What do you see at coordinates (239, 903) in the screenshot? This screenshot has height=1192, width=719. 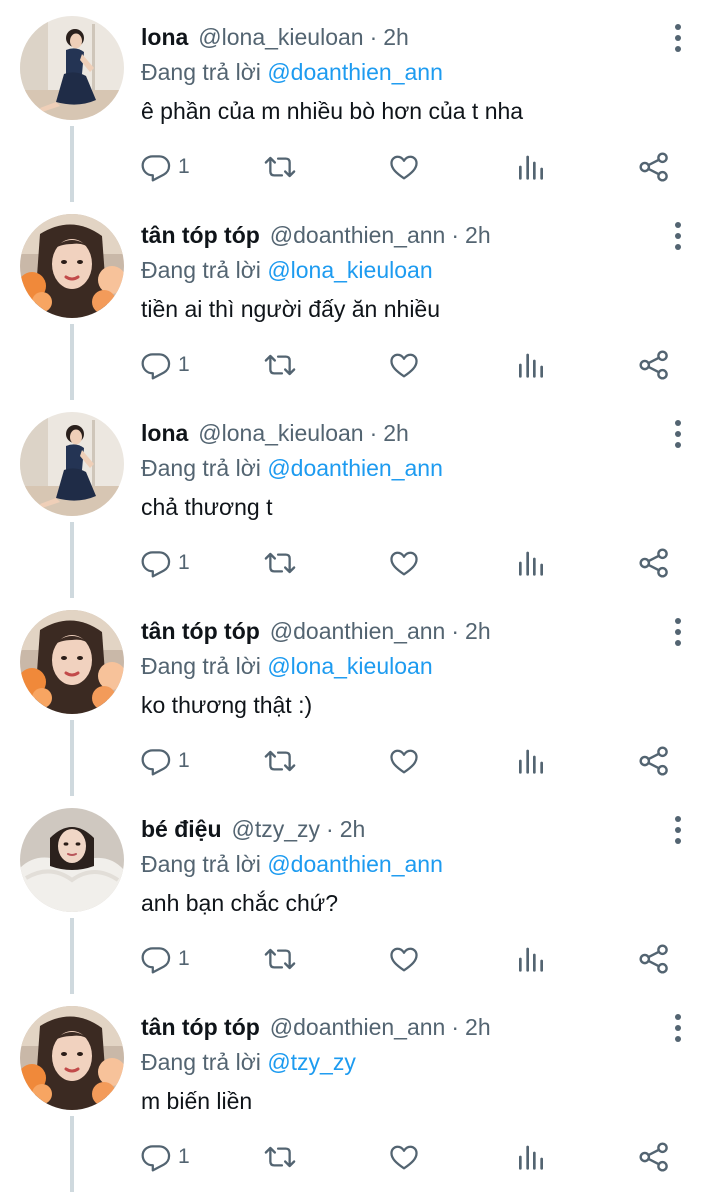 I see `tweet-text: anh bạn chắc chứ?` at bounding box center [239, 903].